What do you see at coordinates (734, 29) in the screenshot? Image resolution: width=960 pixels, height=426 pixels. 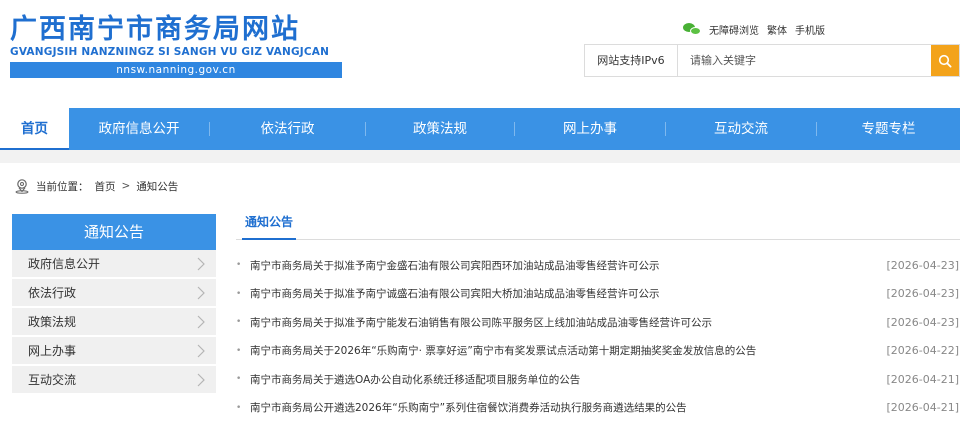 I see `accessibility-link: 无障碍浏览` at bounding box center [734, 29].